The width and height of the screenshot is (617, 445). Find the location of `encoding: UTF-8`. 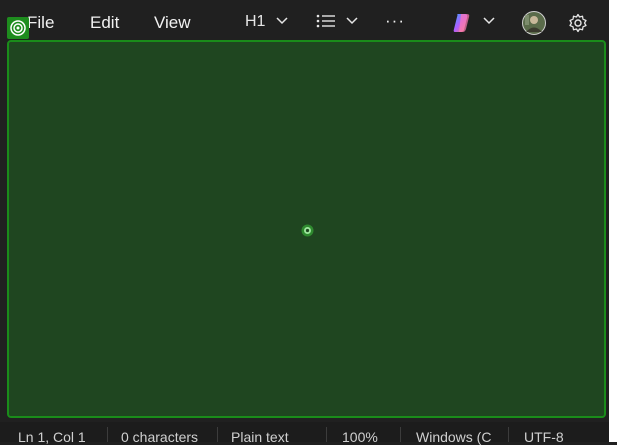

encoding: UTF-8 is located at coordinates (544, 437).